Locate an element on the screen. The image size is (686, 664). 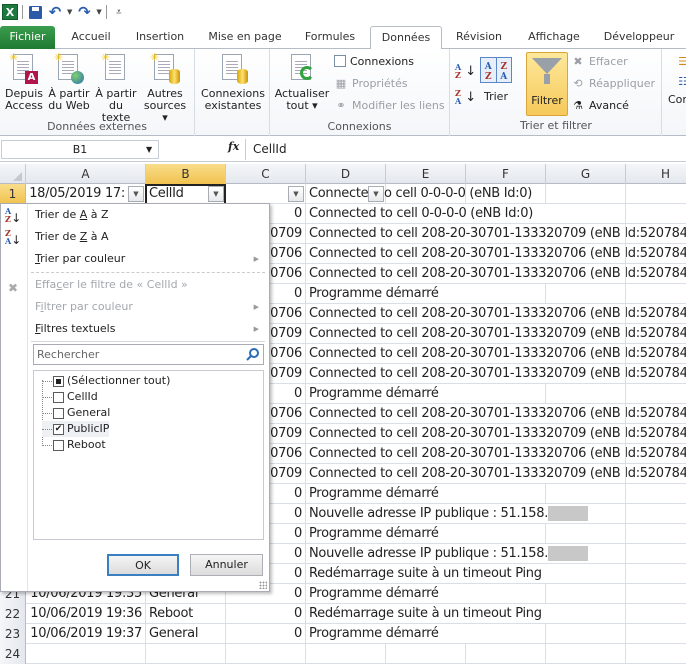
avance-button: ⚗ Avancé is located at coordinates (600, 105).